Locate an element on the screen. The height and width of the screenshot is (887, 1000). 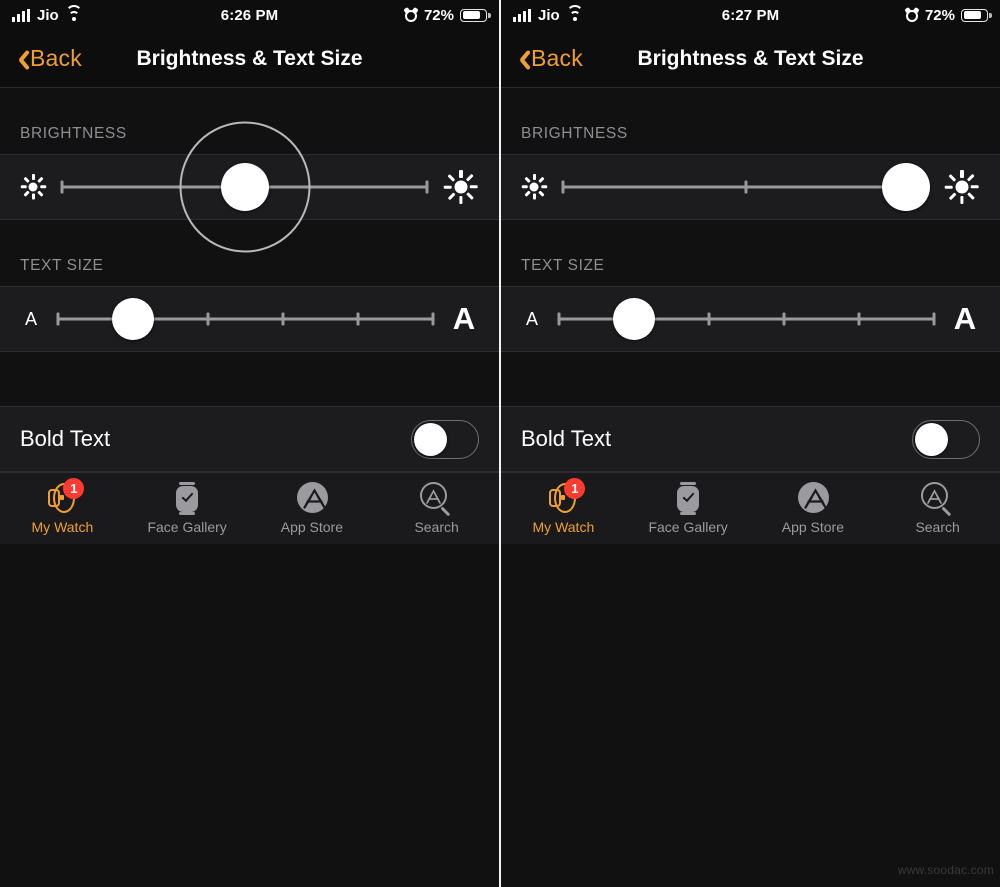
status-bar: Jio 6:27 PM 72% is located at coordinates (750, 15).